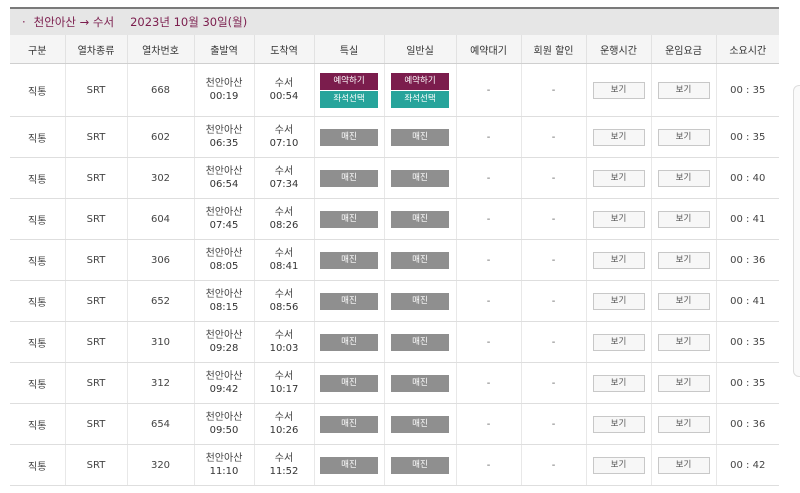 The image size is (800, 493). What do you see at coordinates (349, 81) in the screenshot?
I see `first-class-reserve-button: 예약하기` at bounding box center [349, 81].